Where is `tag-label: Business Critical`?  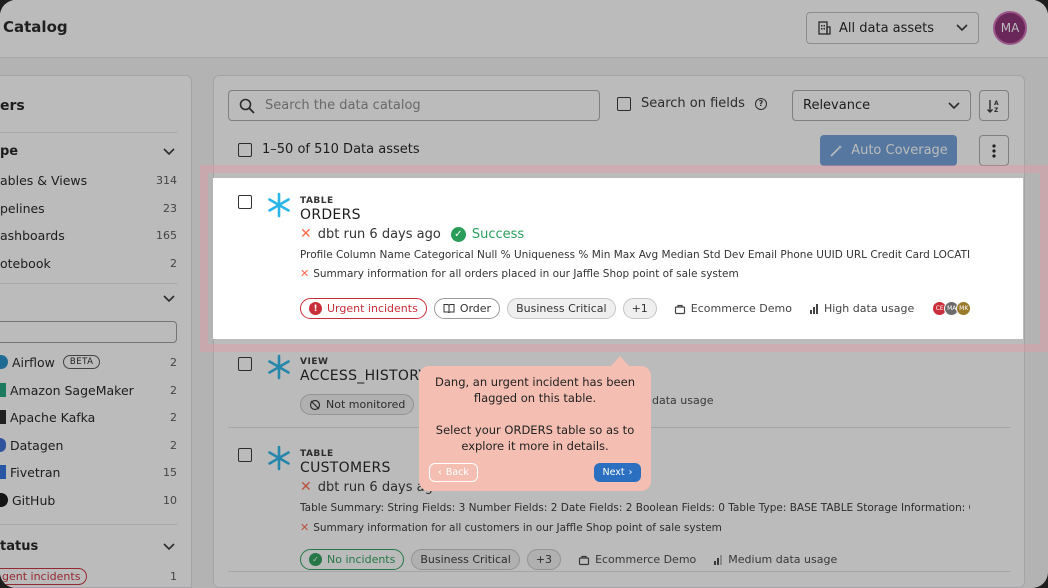 tag-label: Business Critical is located at coordinates (465, 559).